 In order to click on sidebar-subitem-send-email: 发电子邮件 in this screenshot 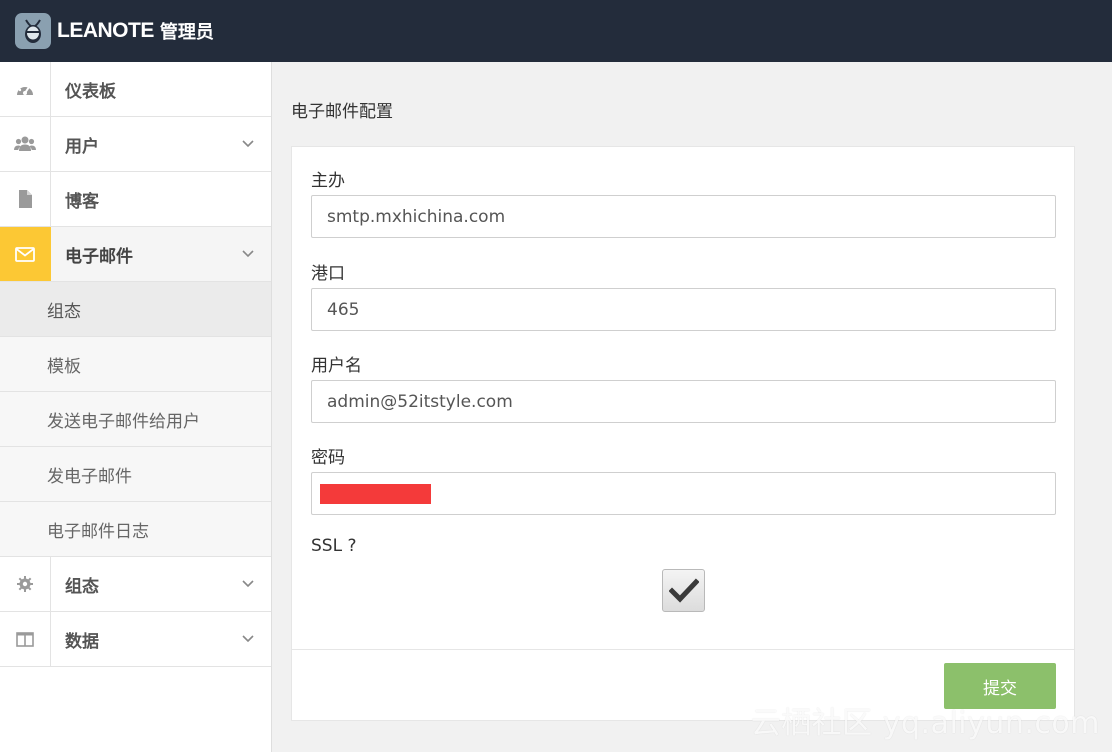, I will do `click(135, 474)`.